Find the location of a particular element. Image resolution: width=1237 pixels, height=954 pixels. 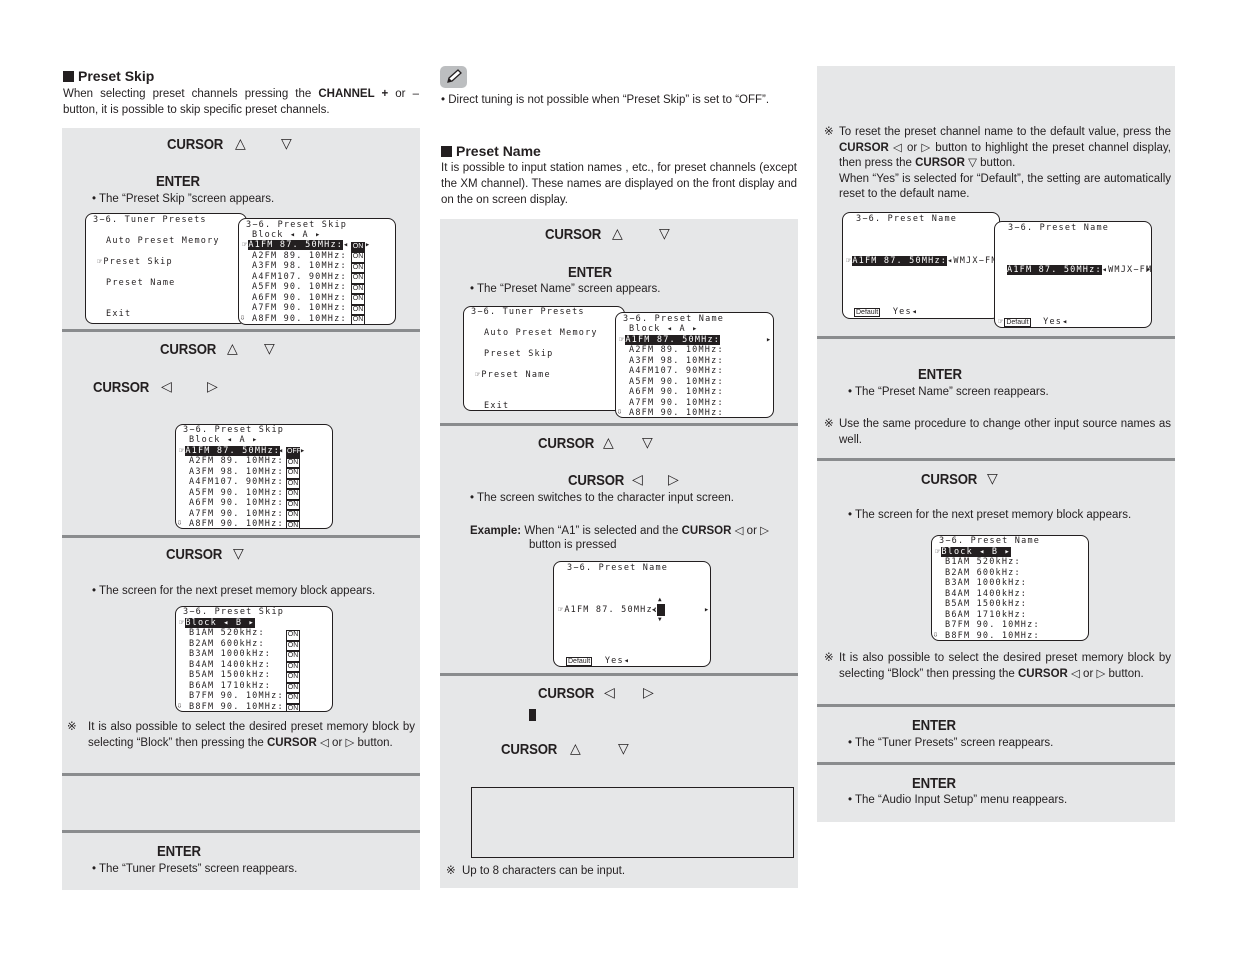

preset-name-heading: Preset Name is located at coordinates (620, 151).